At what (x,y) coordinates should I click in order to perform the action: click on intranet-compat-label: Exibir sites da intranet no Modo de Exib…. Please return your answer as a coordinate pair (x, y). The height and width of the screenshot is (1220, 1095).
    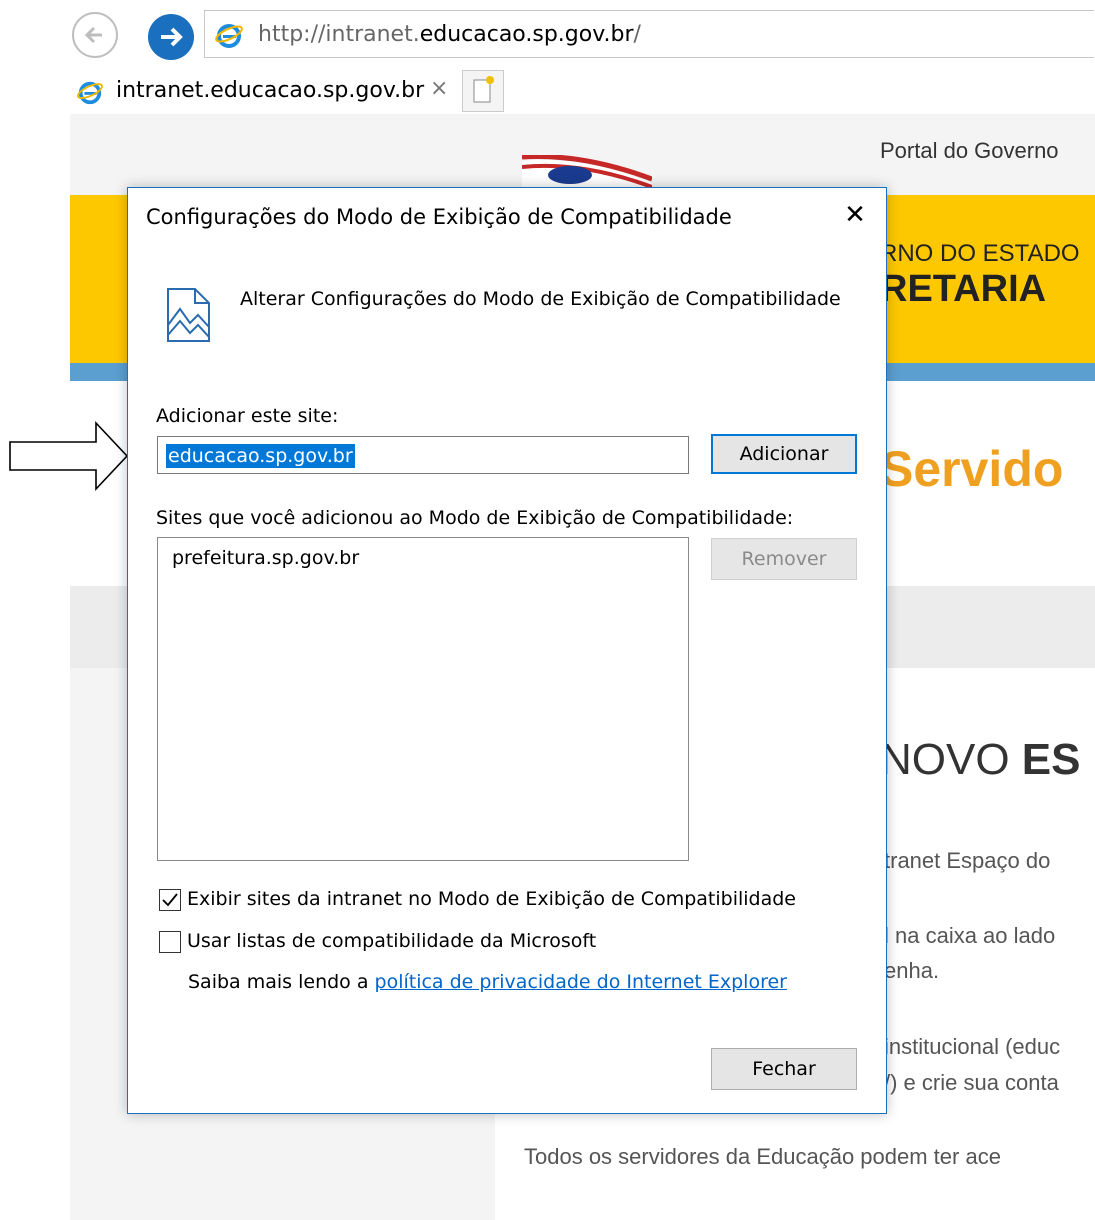
    Looking at the image, I should click on (491, 899).